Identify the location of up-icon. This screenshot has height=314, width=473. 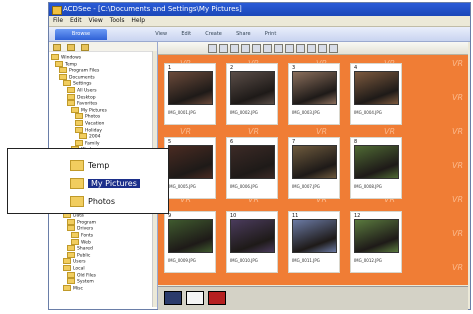
(223, 48).